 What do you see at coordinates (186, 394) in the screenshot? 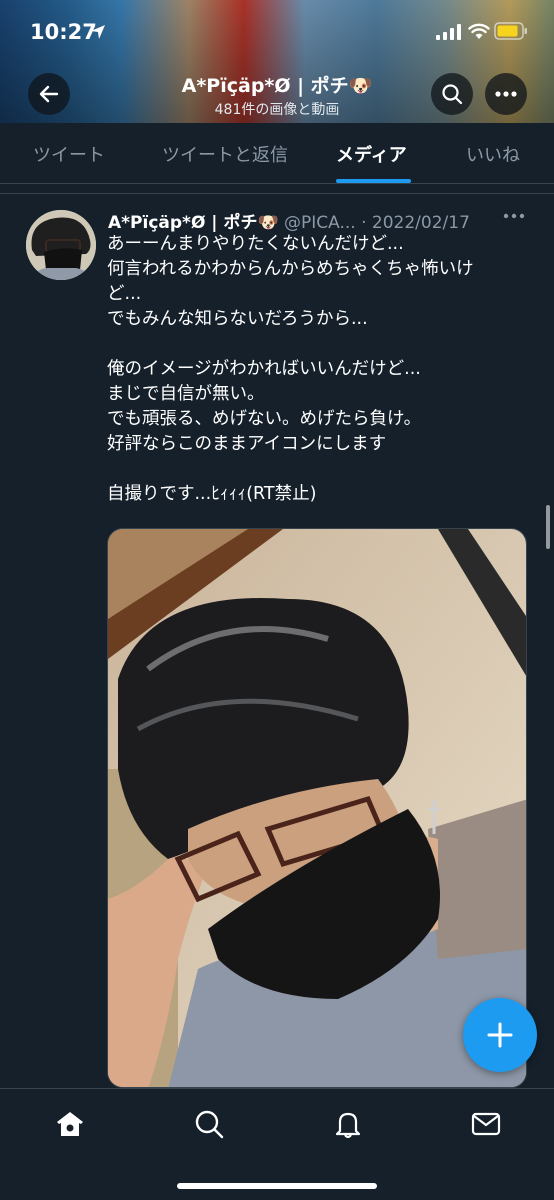
I see `tweet-text-line: まじで自信が無い。` at bounding box center [186, 394].